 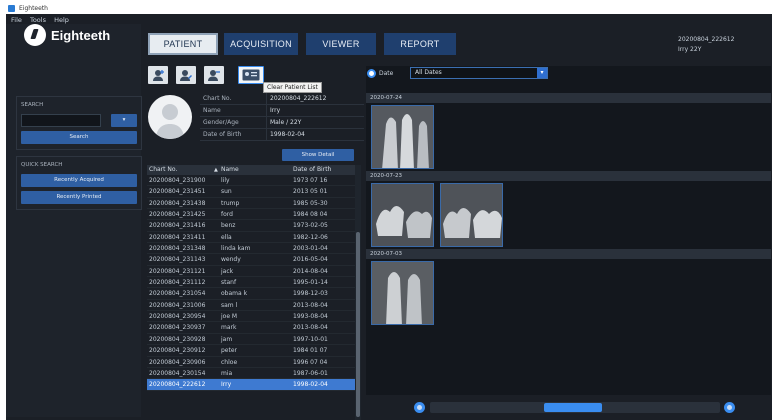 What do you see at coordinates (229, 305) in the screenshot?
I see `patient-name-cell: sam l` at bounding box center [229, 305].